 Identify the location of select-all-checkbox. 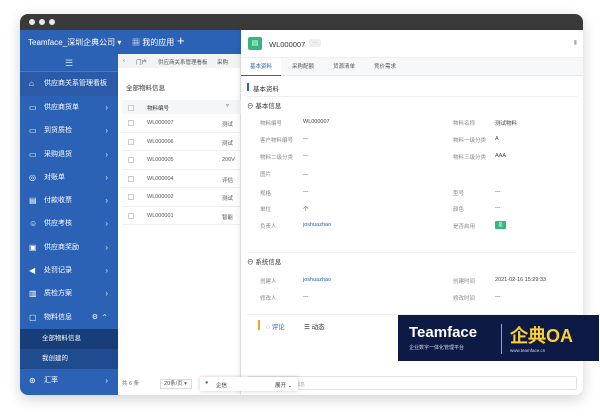
(131, 108).